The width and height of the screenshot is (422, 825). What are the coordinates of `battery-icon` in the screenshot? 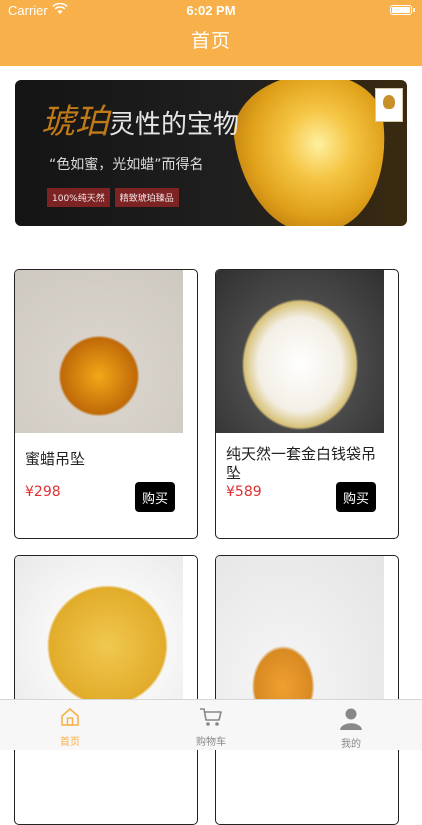 It's located at (402, 10).